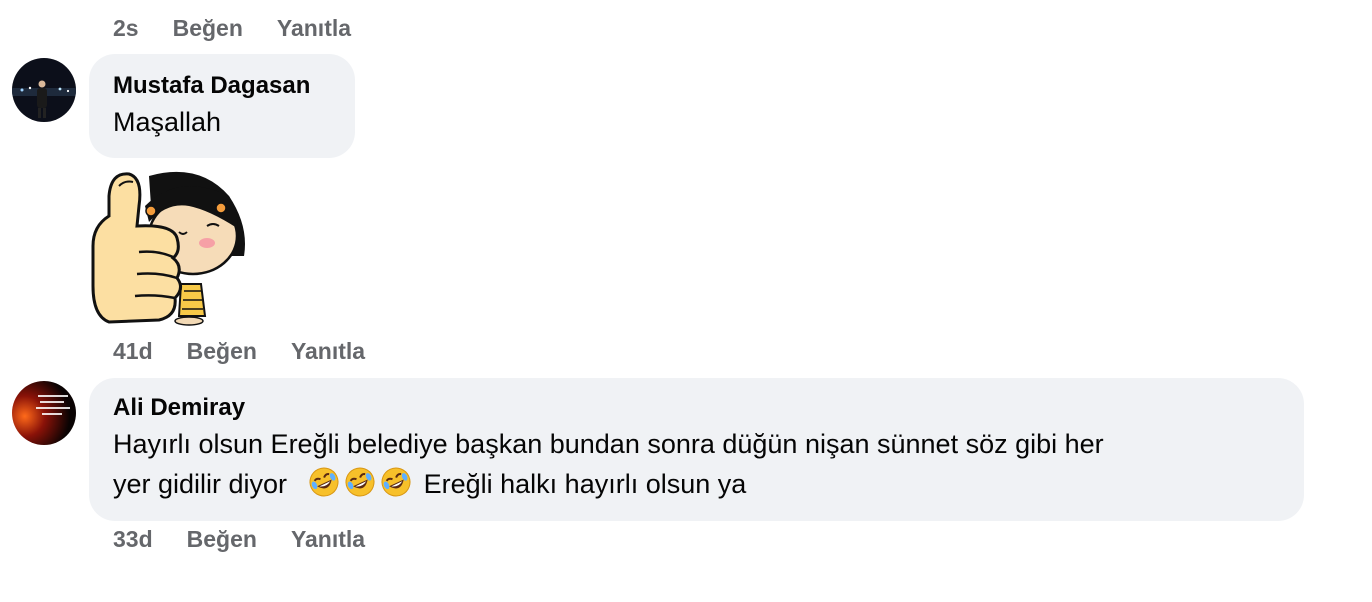 The width and height of the screenshot is (1372, 602). I want to click on comment-actions: 33d Beğen Yanıtla, so click(256, 539).